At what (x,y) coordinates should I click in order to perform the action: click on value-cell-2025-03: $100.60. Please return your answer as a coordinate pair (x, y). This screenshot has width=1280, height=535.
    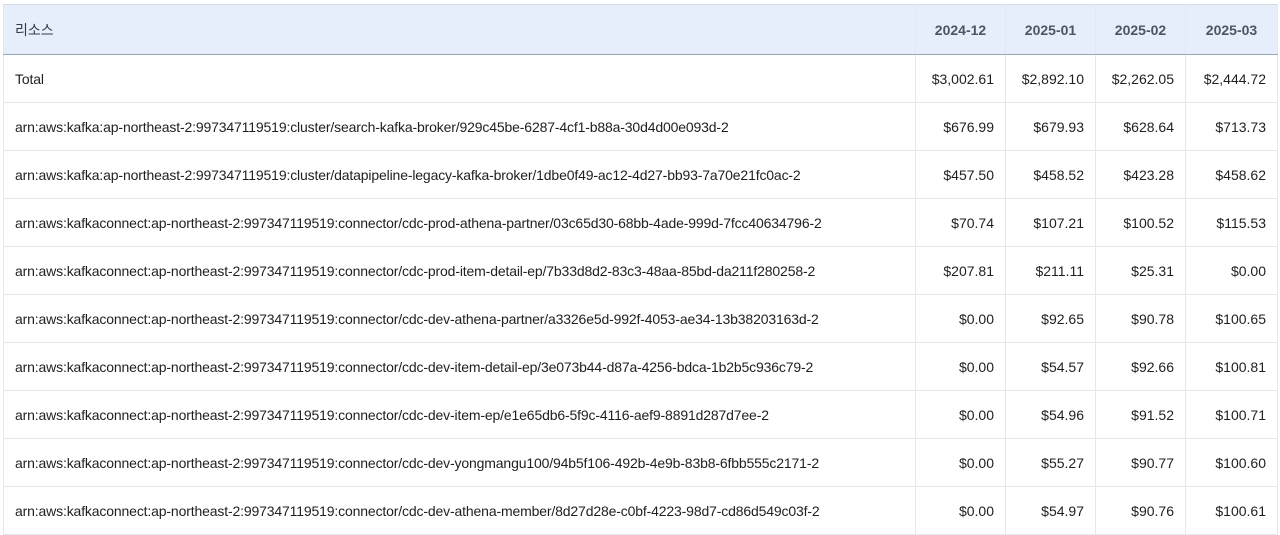
    Looking at the image, I should click on (1231, 462).